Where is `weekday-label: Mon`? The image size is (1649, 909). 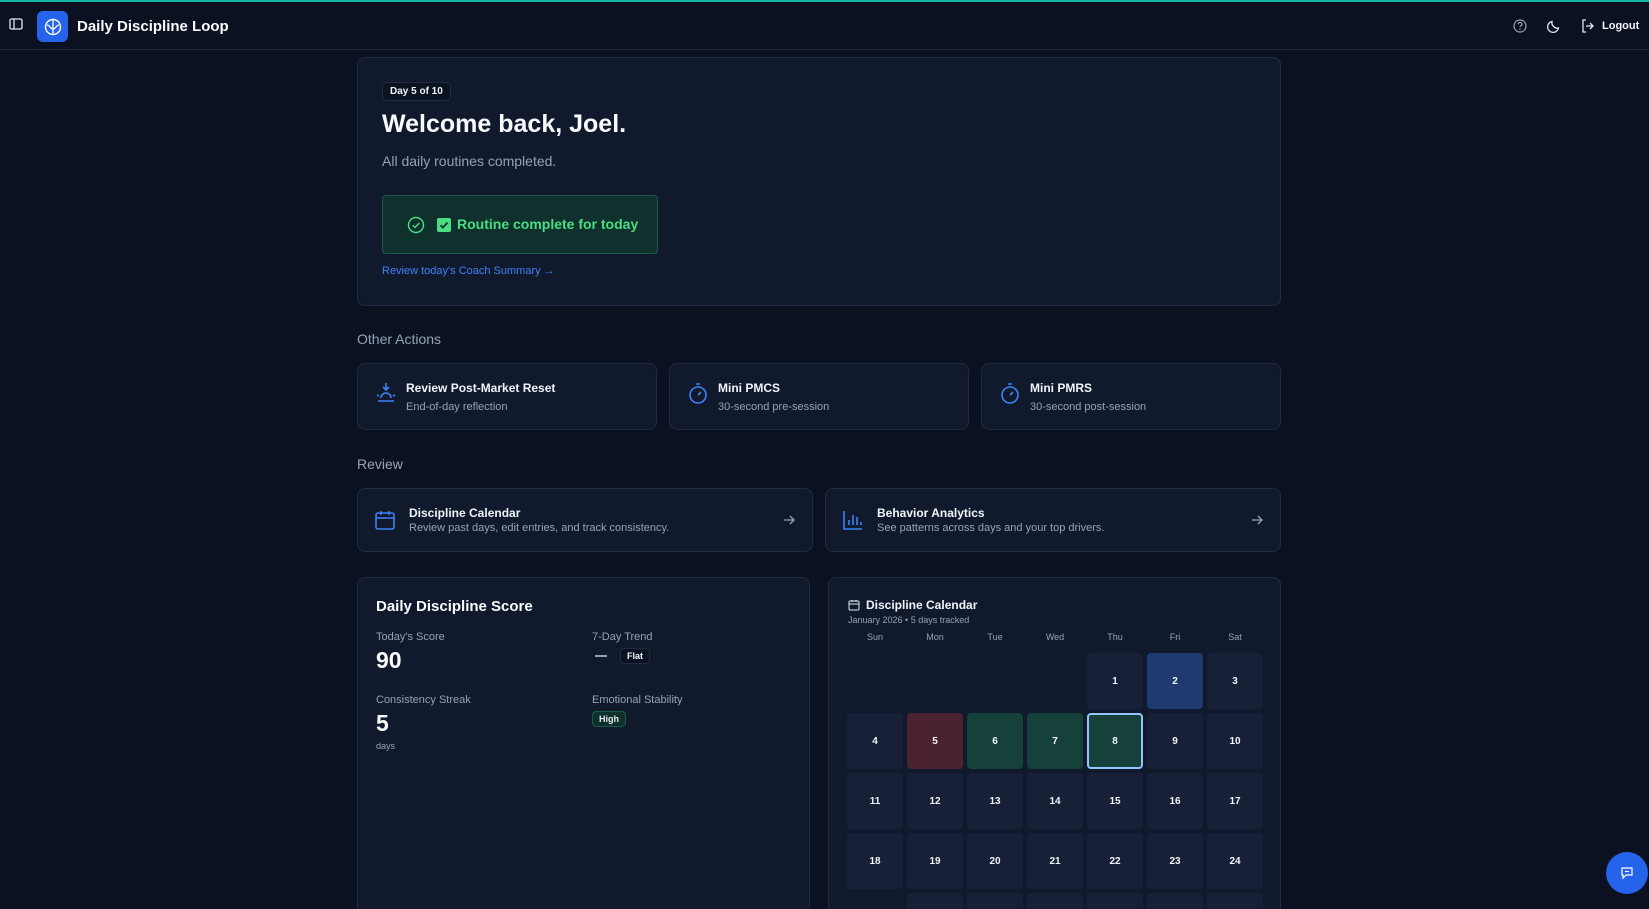
weekday-label: Mon is located at coordinates (935, 637).